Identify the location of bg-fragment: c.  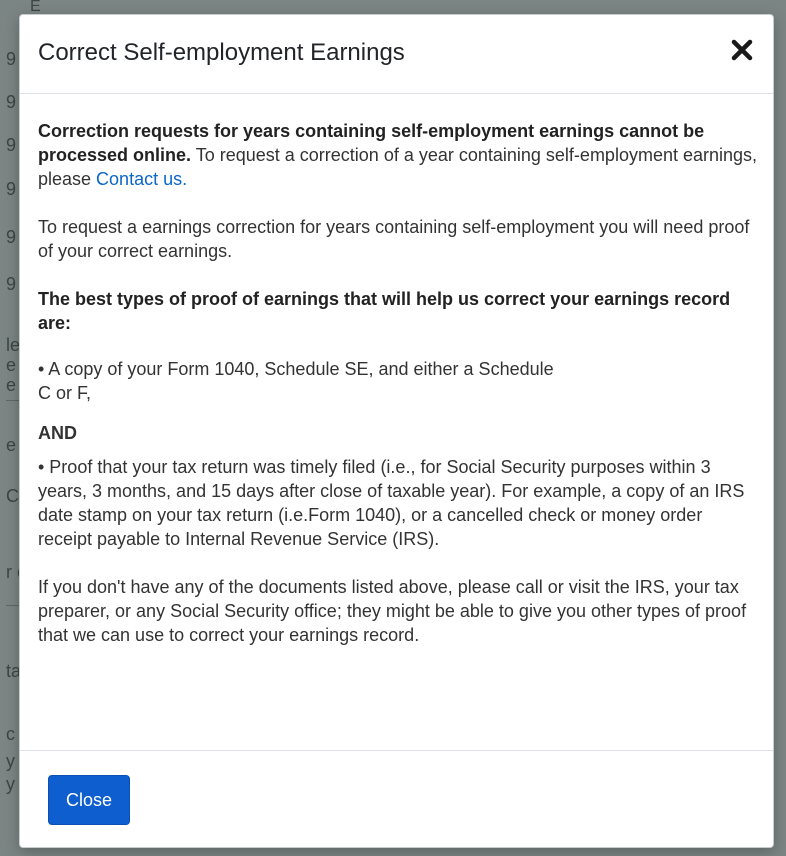
(10, 734).